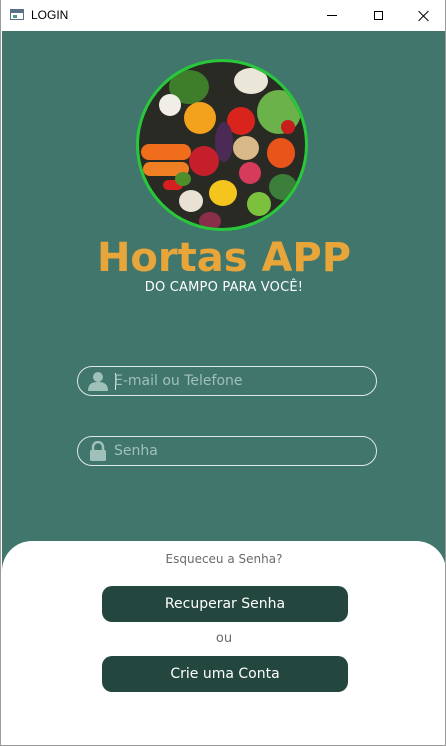 Image resolution: width=446 pixels, height=746 pixels. Describe the element at coordinates (224, 287) in the screenshot. I see `app-tagline: DO CAMPO PARA VOCÊ!` at that location.